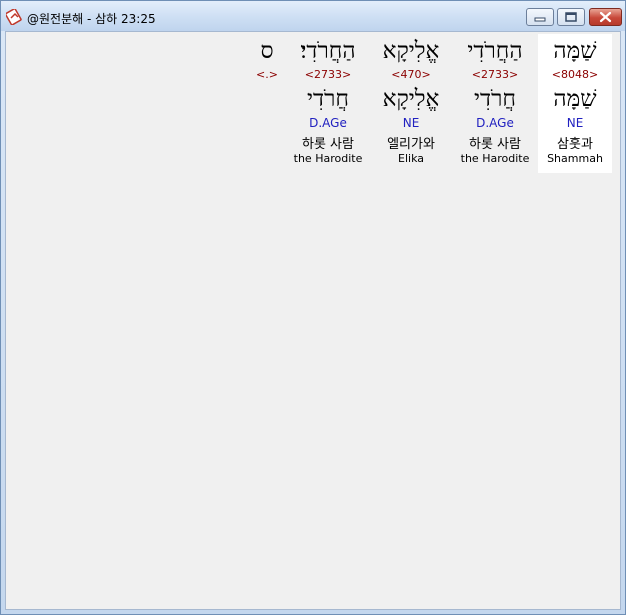 The width and height of the screenshot is (626, 615). I want to click on window-title: @원전분해 - 삼하 23:25, so click(91, 19).